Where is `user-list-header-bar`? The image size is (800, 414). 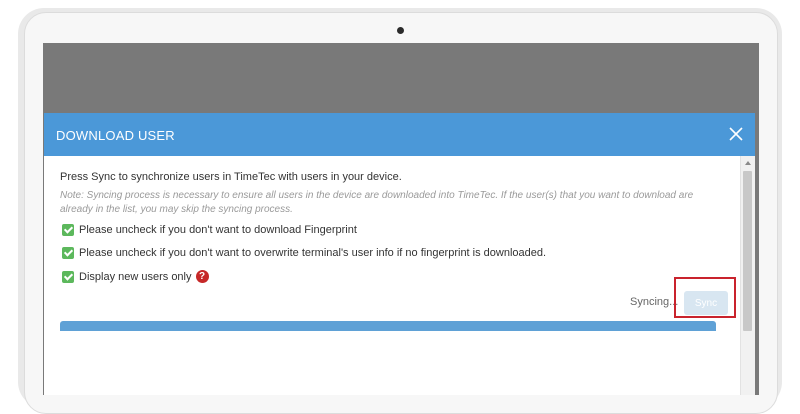 user-list-header-bar is located at coordinates (388, 326).